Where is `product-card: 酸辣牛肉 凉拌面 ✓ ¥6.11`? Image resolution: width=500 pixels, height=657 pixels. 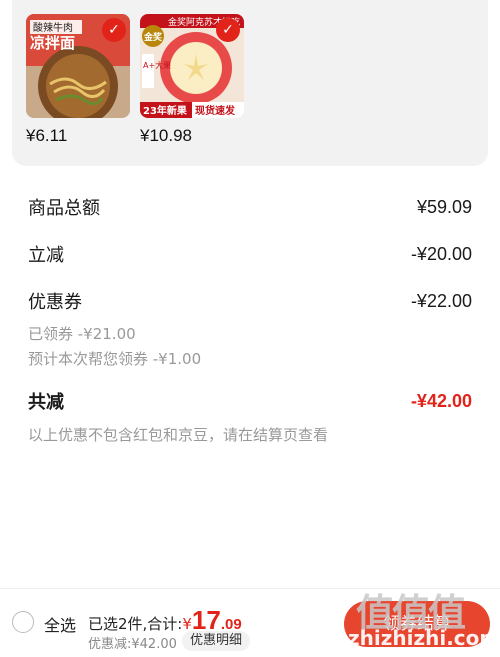
product-card: 酸辣牛肉 凉拌面 ✓ ¥6.11 is located at coordinates (78, 80).